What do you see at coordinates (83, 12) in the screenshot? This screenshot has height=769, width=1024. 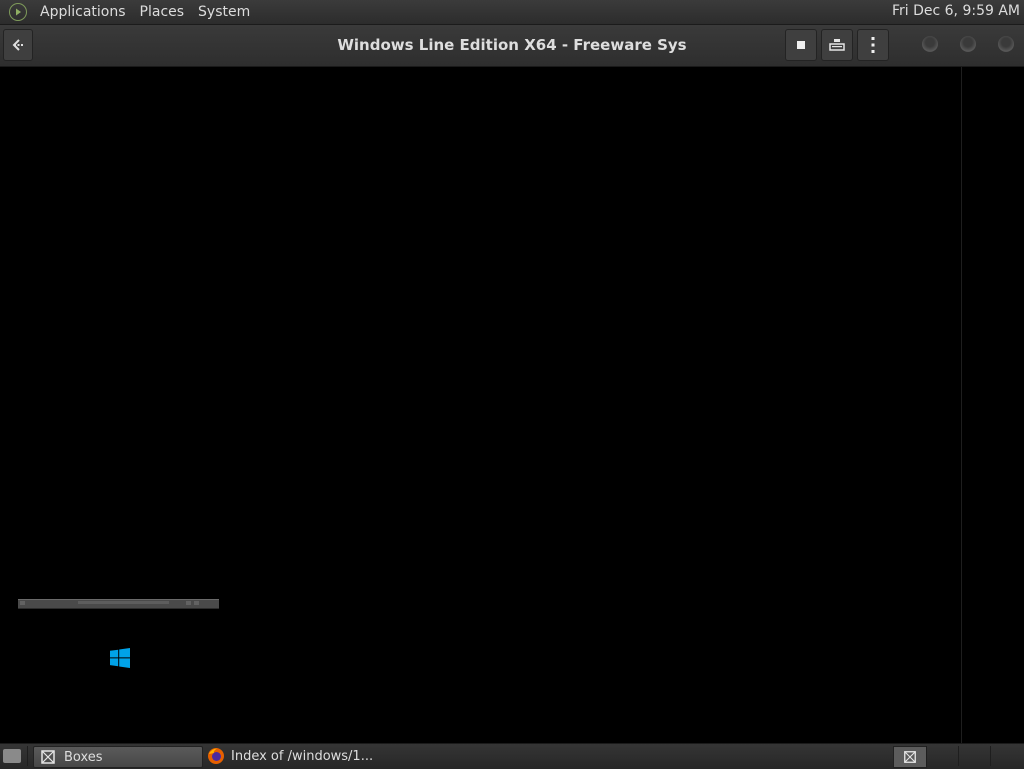 I see `applications-menu: Applications` at bounding box center [83, 12].